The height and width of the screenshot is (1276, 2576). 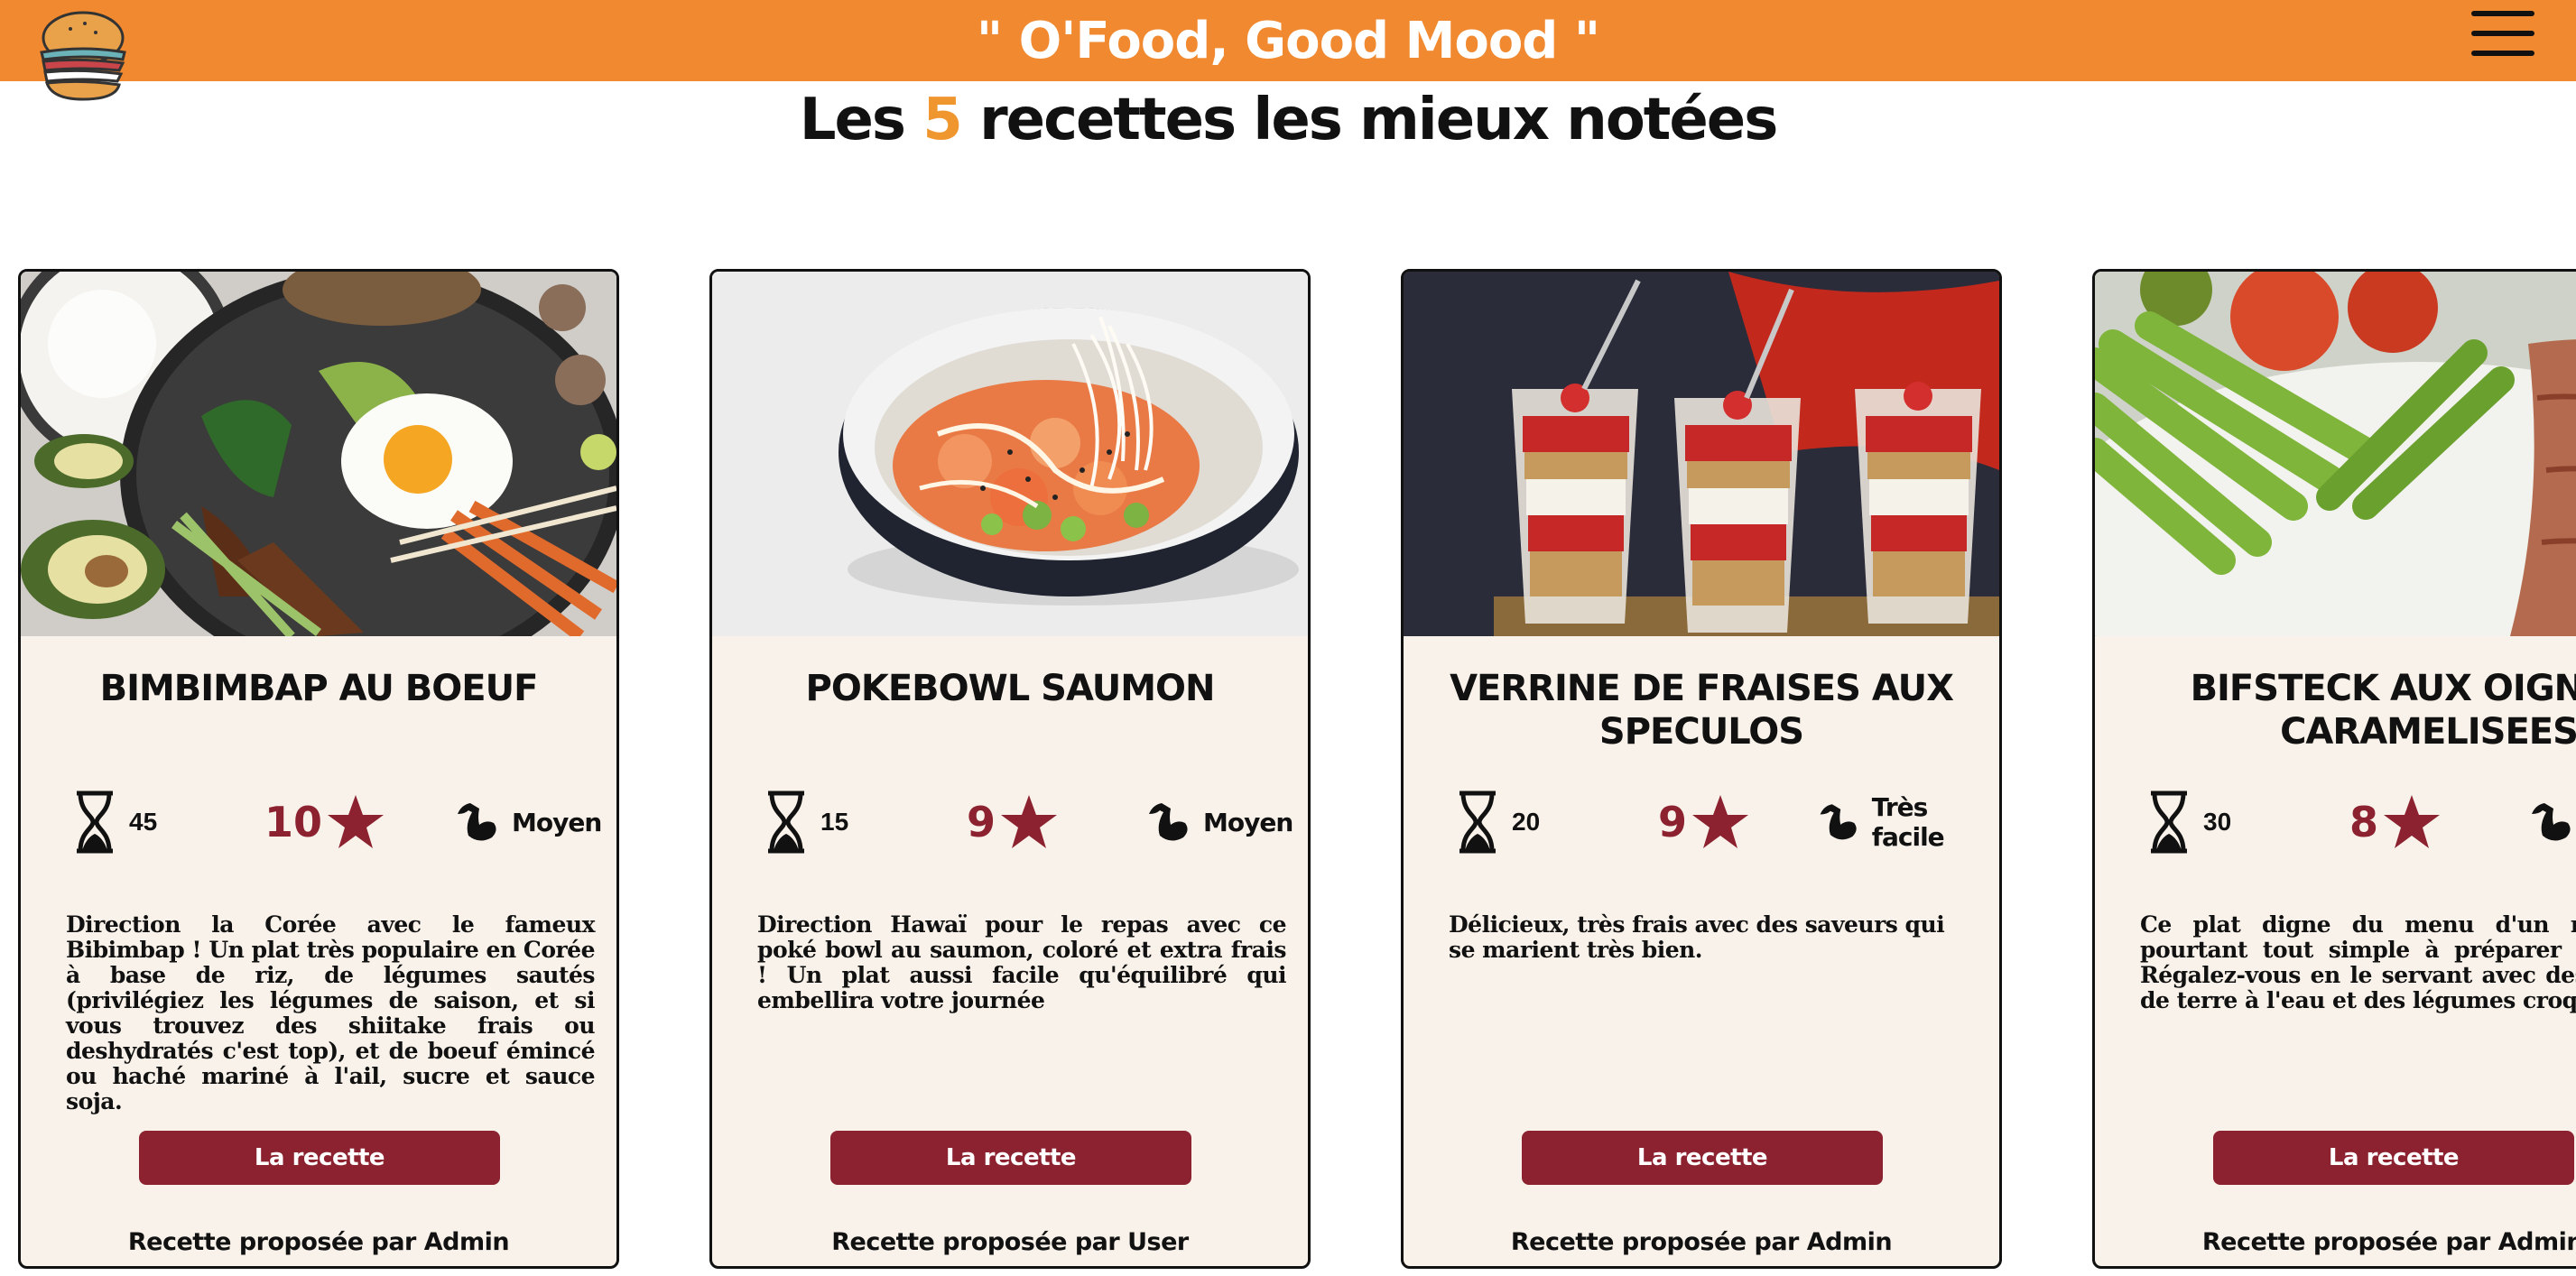 I want to click on rating-value: 10, so click(x=293, y=822).